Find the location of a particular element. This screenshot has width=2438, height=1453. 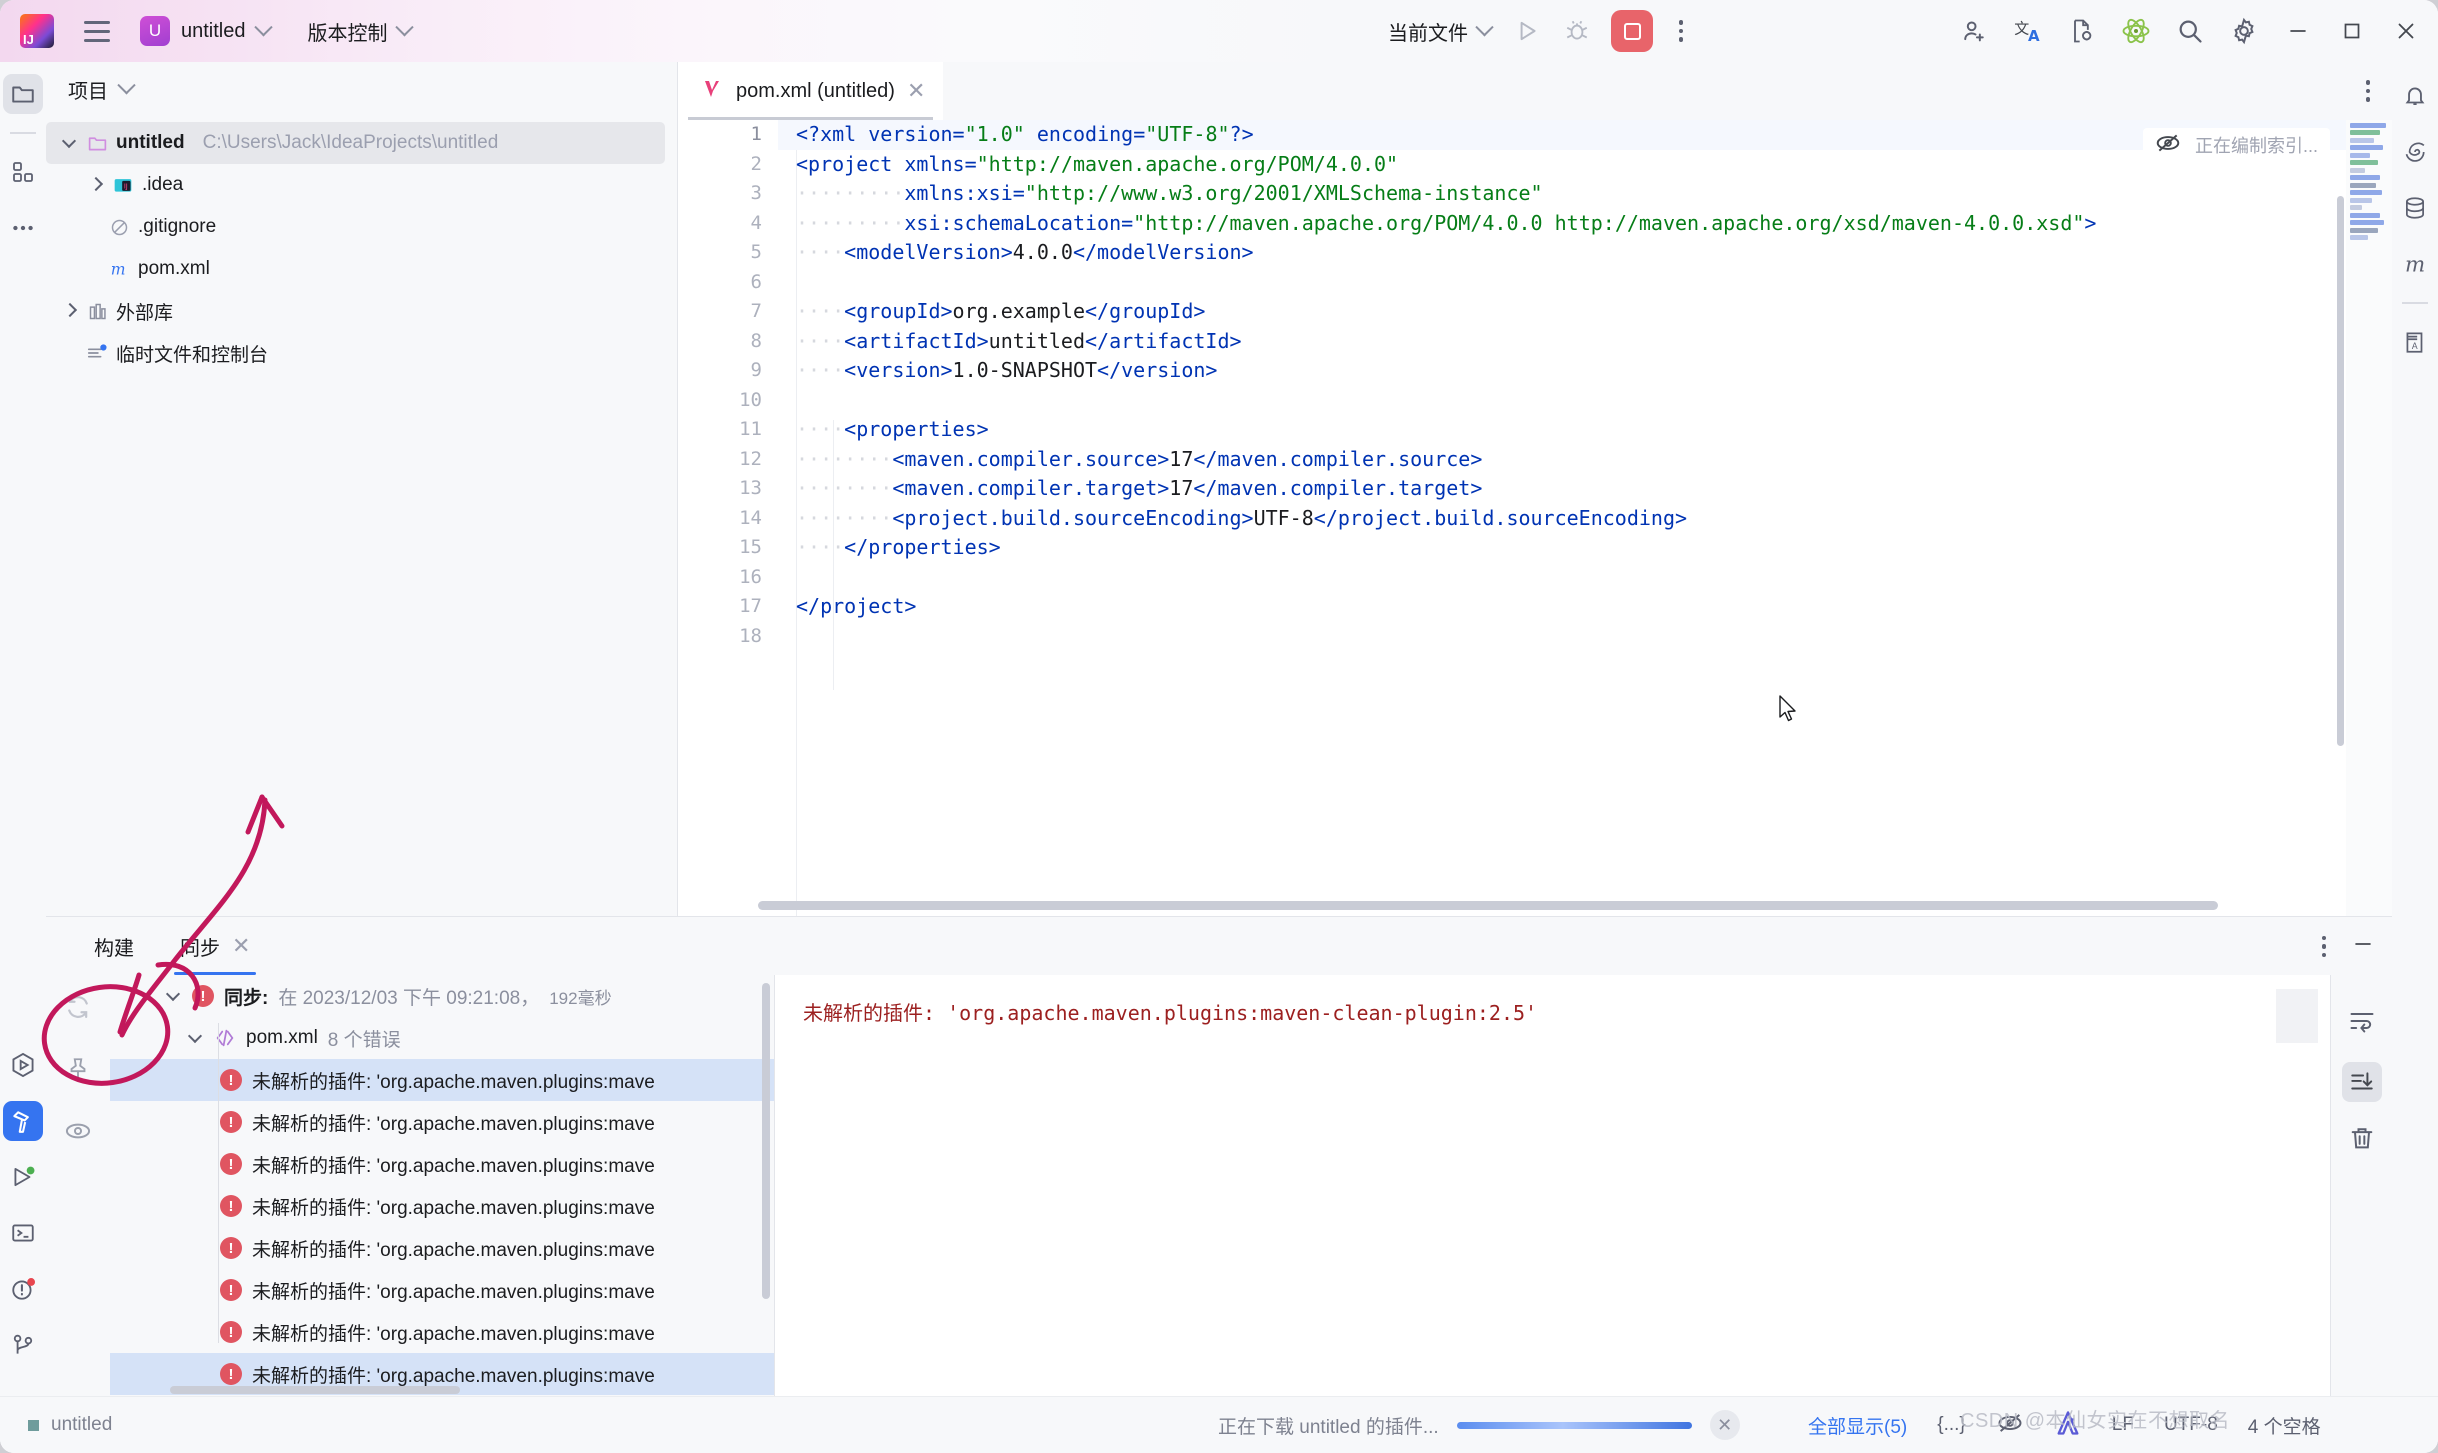

dictionary-icon: A is located at coordinates (2415, 342).